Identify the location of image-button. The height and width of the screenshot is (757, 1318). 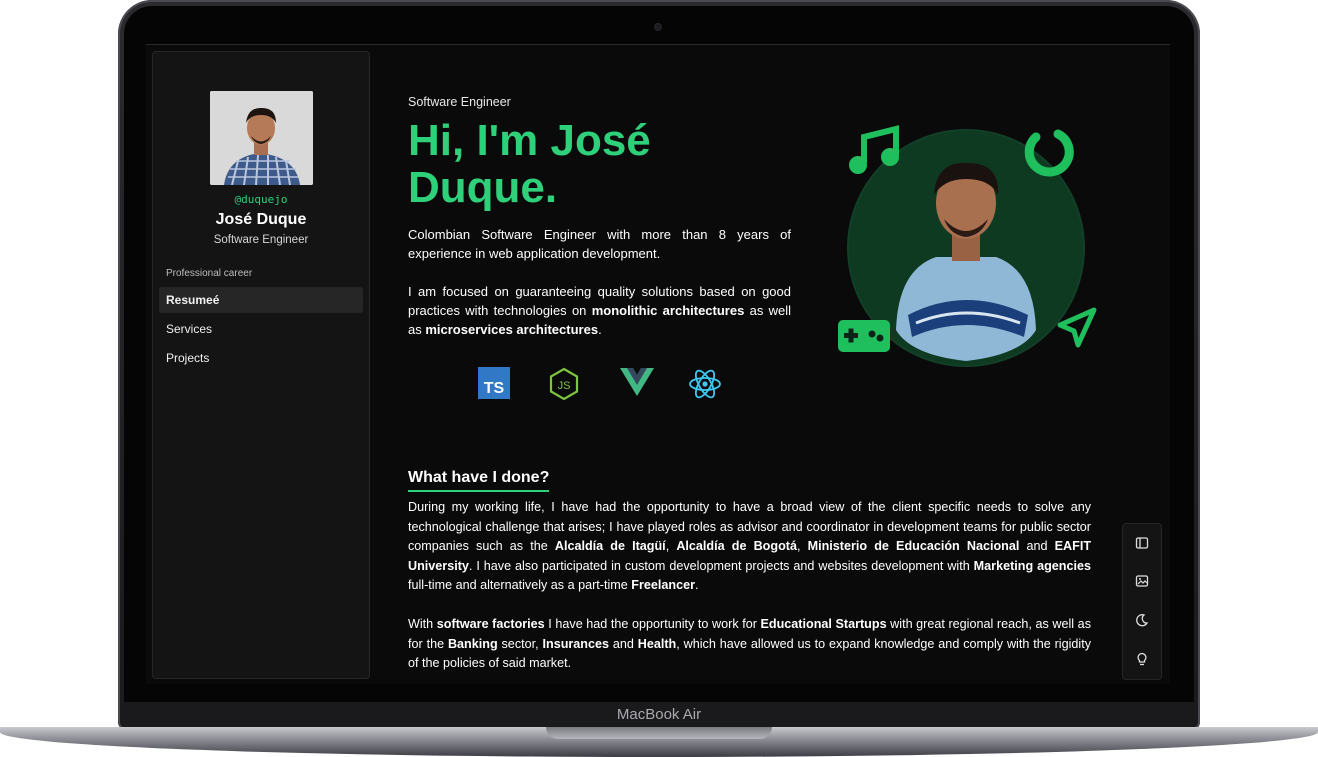
(1142, 581).